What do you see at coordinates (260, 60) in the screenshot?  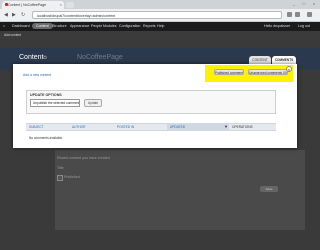 I see `tab-content: CONTENT` at bounding box center [260, 60].